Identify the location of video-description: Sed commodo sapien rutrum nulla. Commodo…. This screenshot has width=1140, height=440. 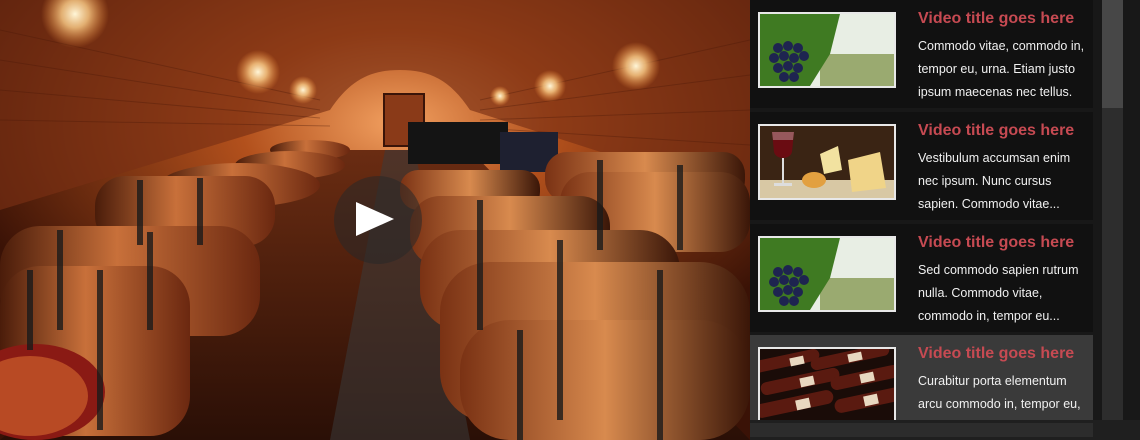
(998, 293).